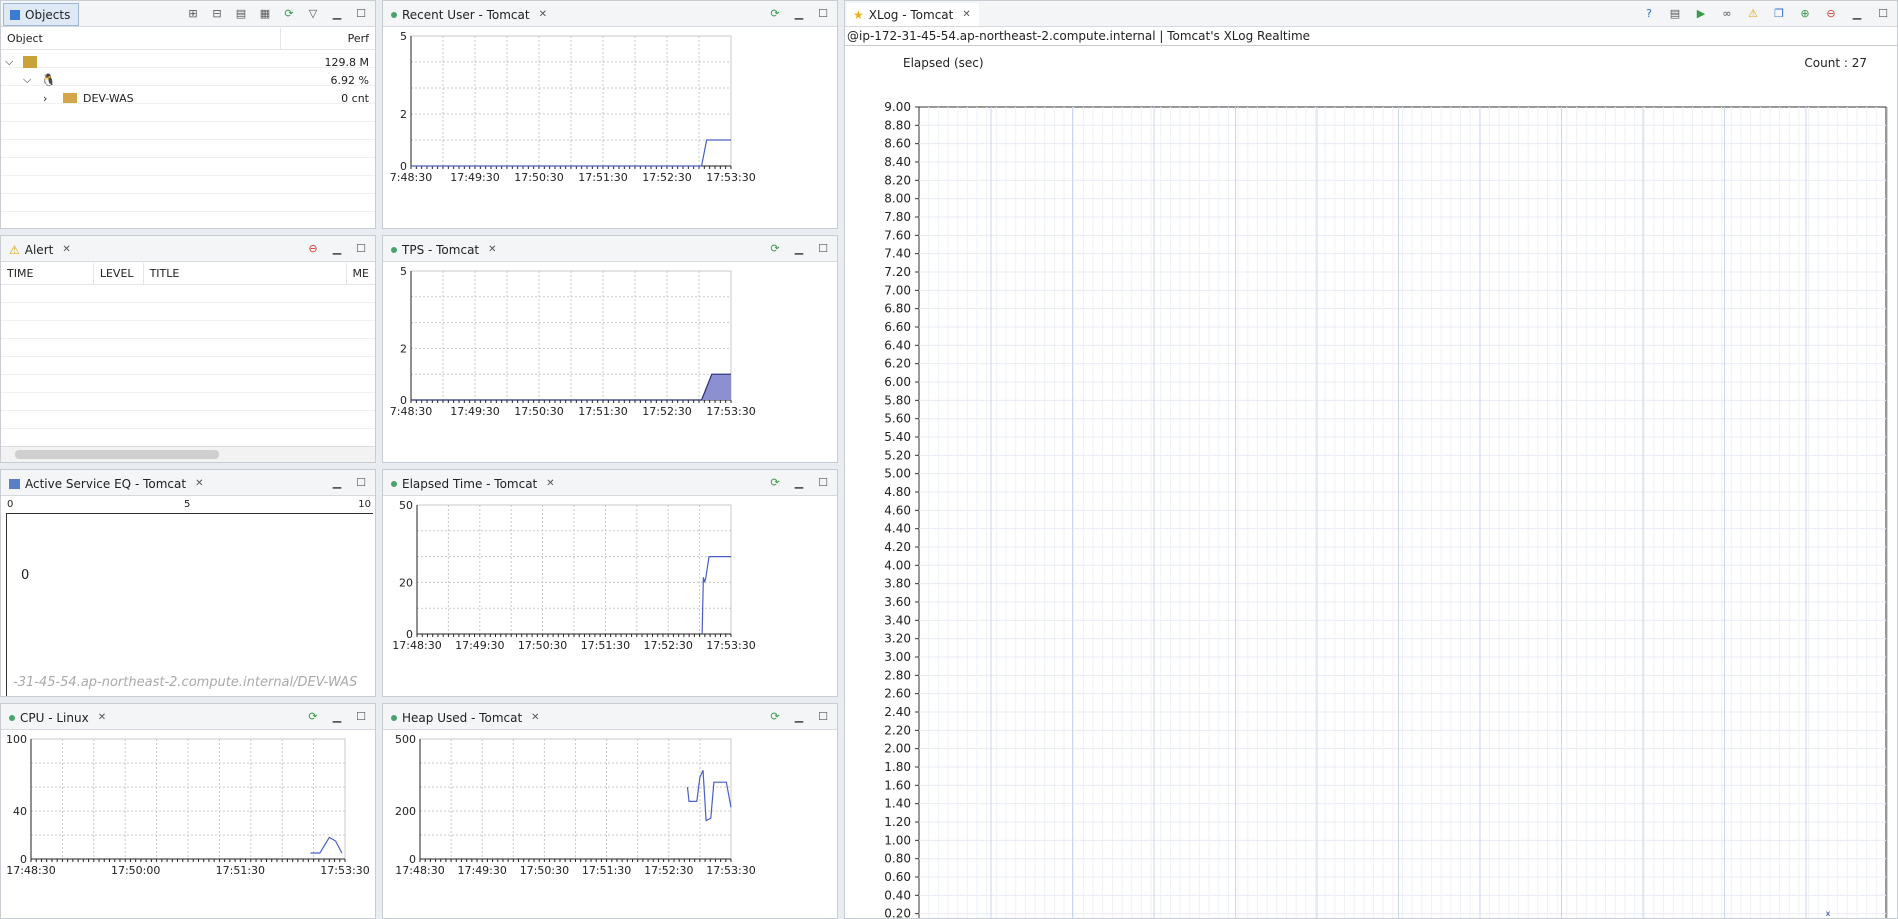  I want to click on xlog-y-tick-label: 6.20, so click(897, 364).